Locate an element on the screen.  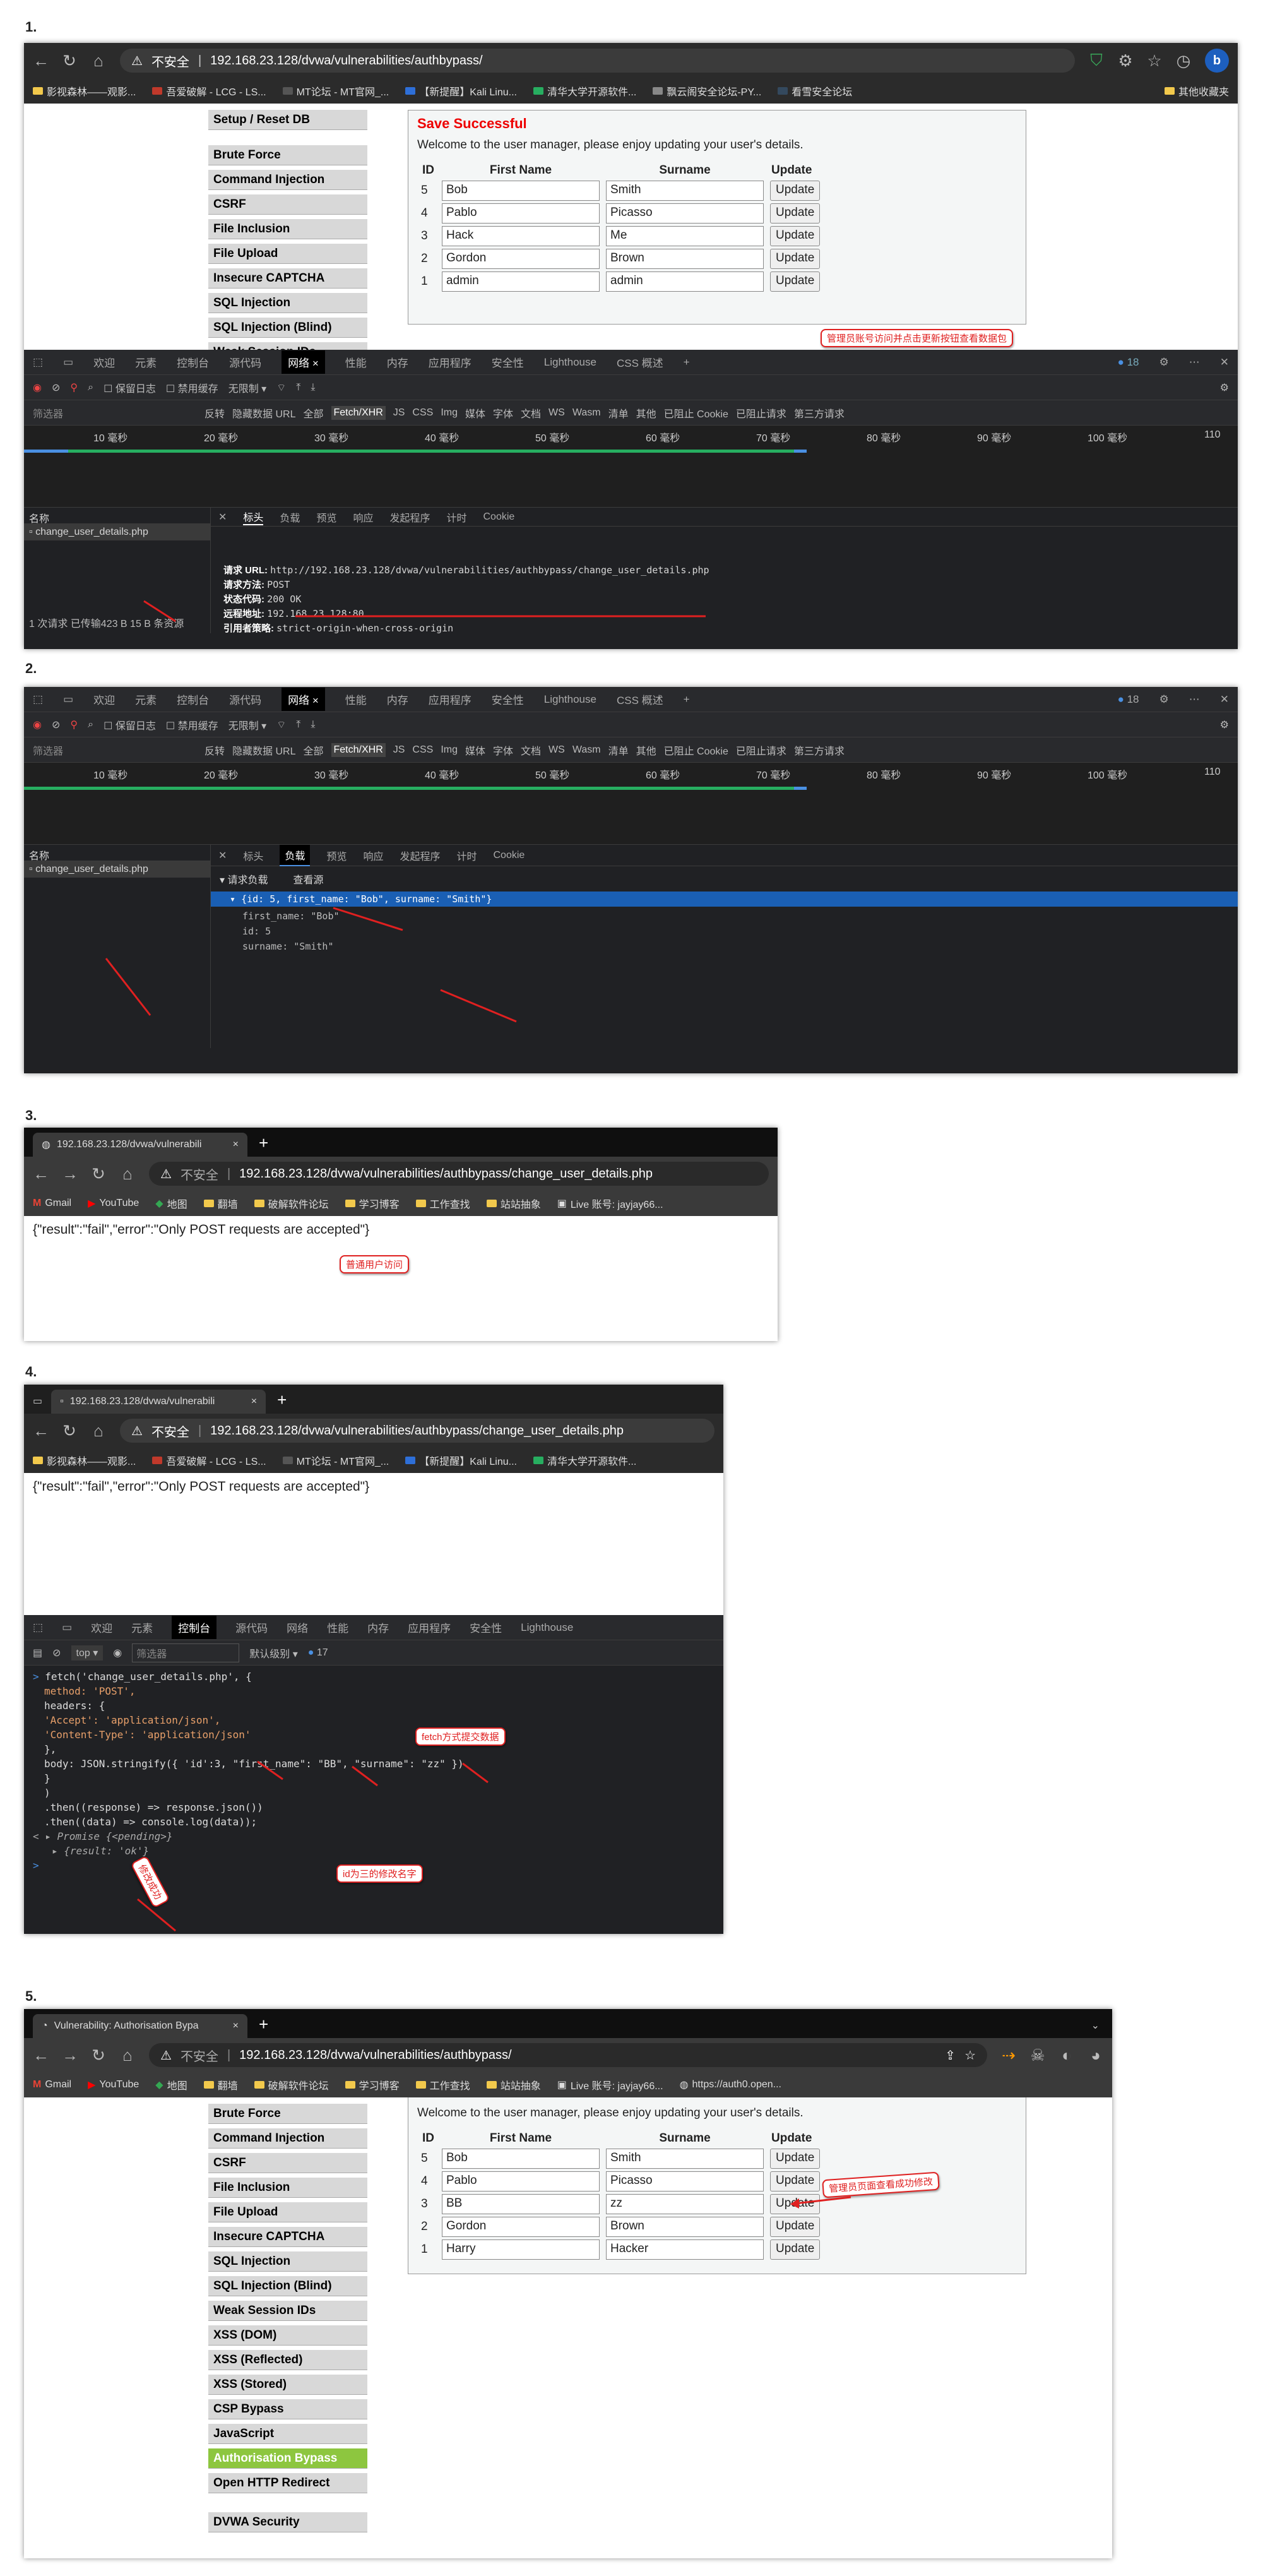
close-detail-icon: ✕ is located at coordinates (222, 517).